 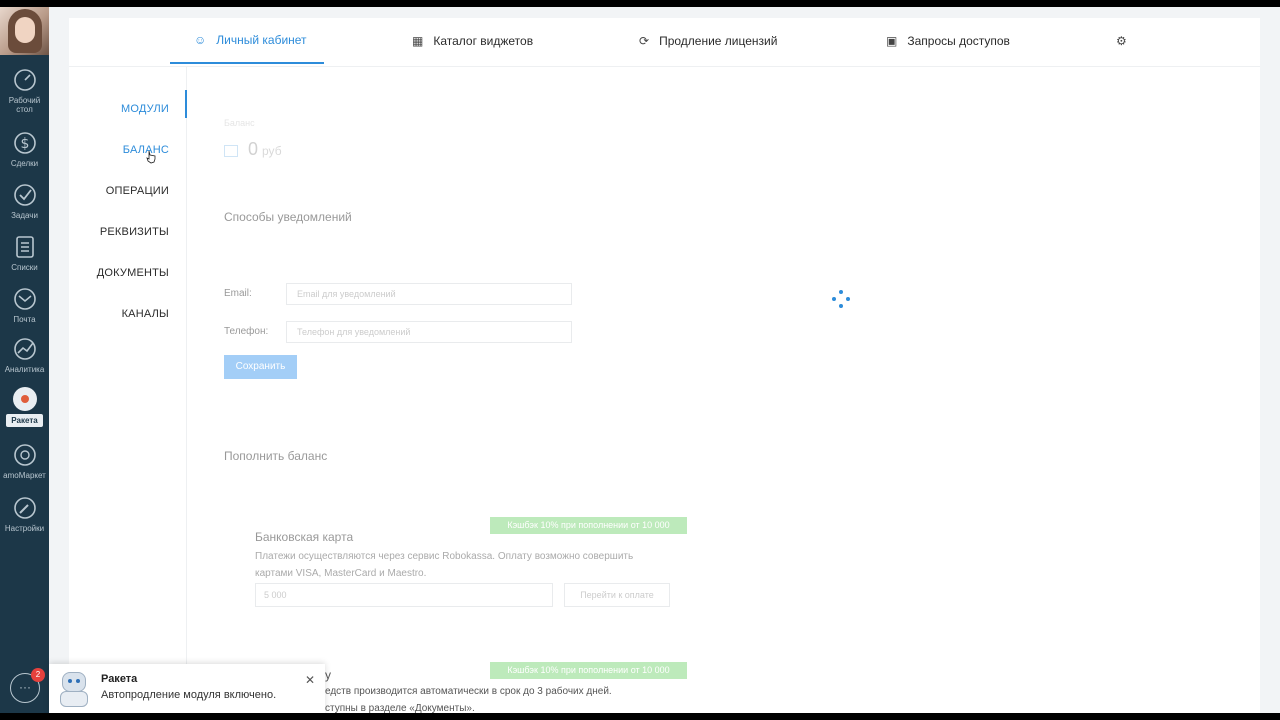 I want to click on sidebar-item-settings: Настройки, so click(x=24, y=514).